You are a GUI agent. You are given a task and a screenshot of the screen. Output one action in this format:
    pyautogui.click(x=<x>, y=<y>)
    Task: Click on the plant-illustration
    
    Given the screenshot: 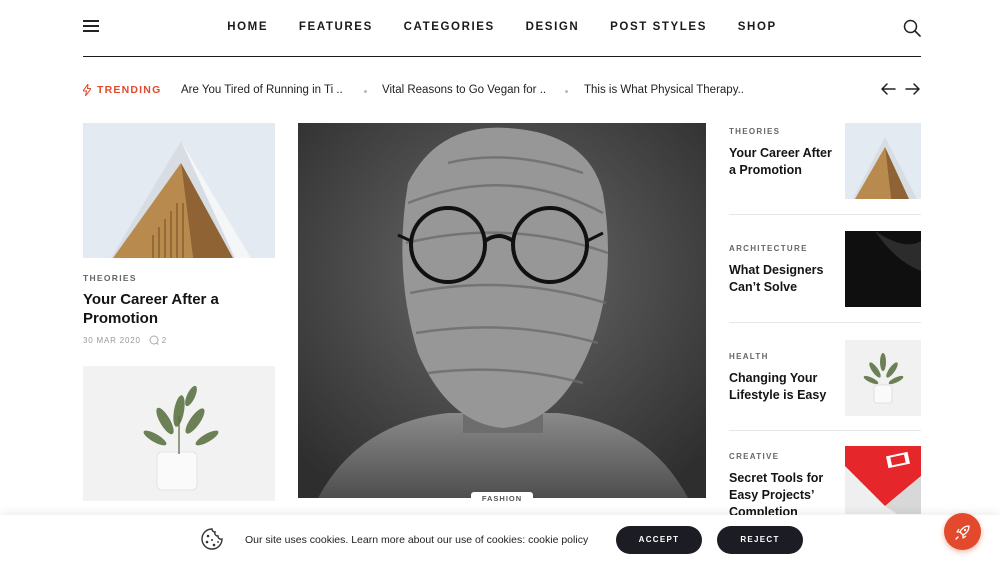 What is the action you would take?
    pyautogui.click(x=179, y=433)
    